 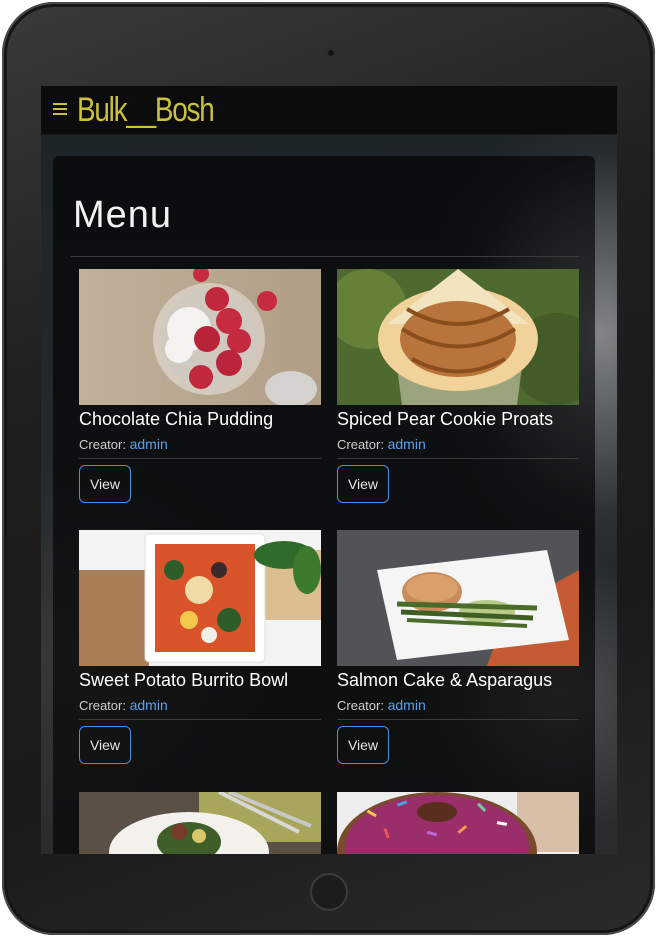 What do you see at coordinates (200, 337) in the screenshot?
I see `chia-pudding-photo` at bounding box center [200, 337].